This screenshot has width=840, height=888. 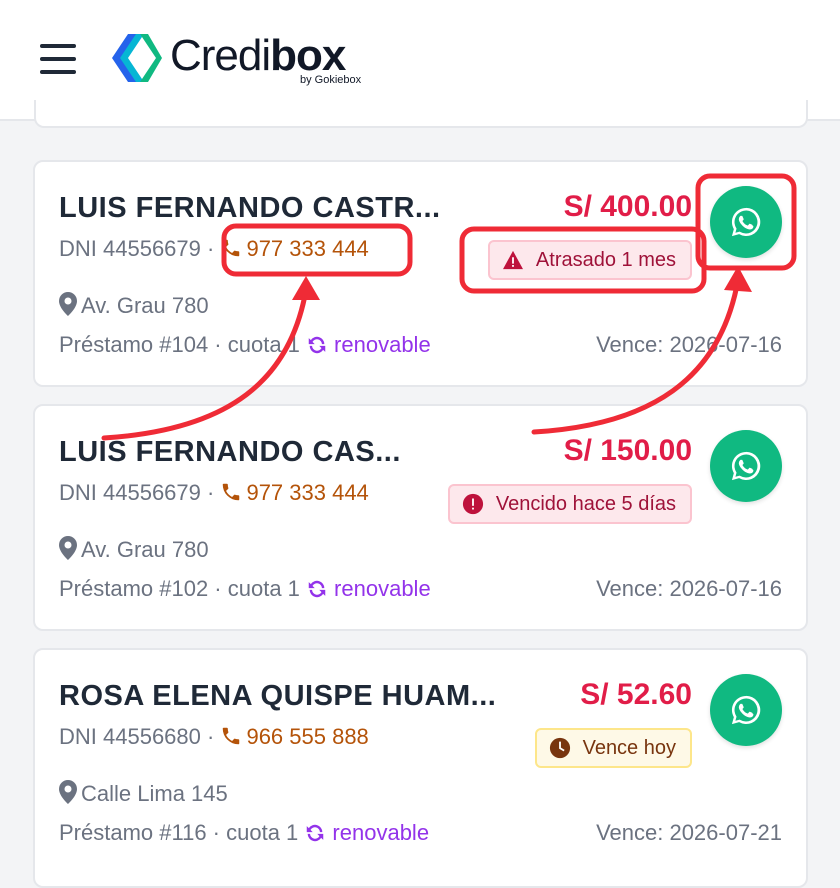 I want to click on phone-link: 966 555 888, so click(x=294, y=736).